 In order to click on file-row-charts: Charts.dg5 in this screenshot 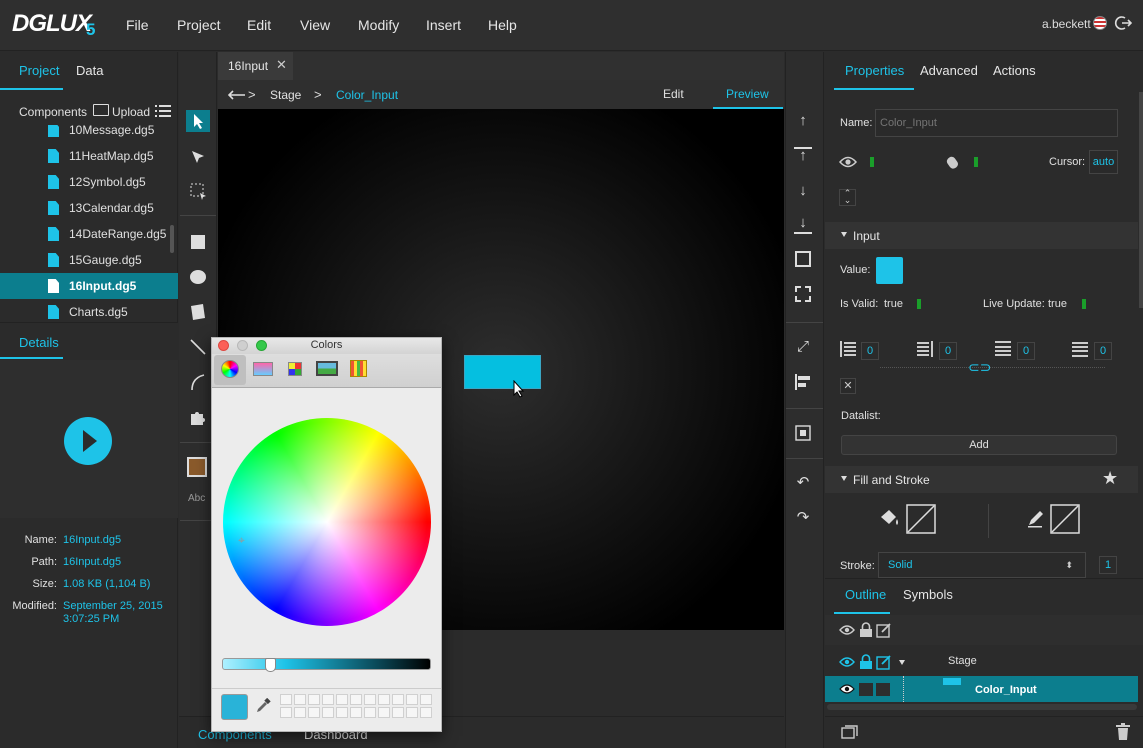, I will do `click(89, 310)`.